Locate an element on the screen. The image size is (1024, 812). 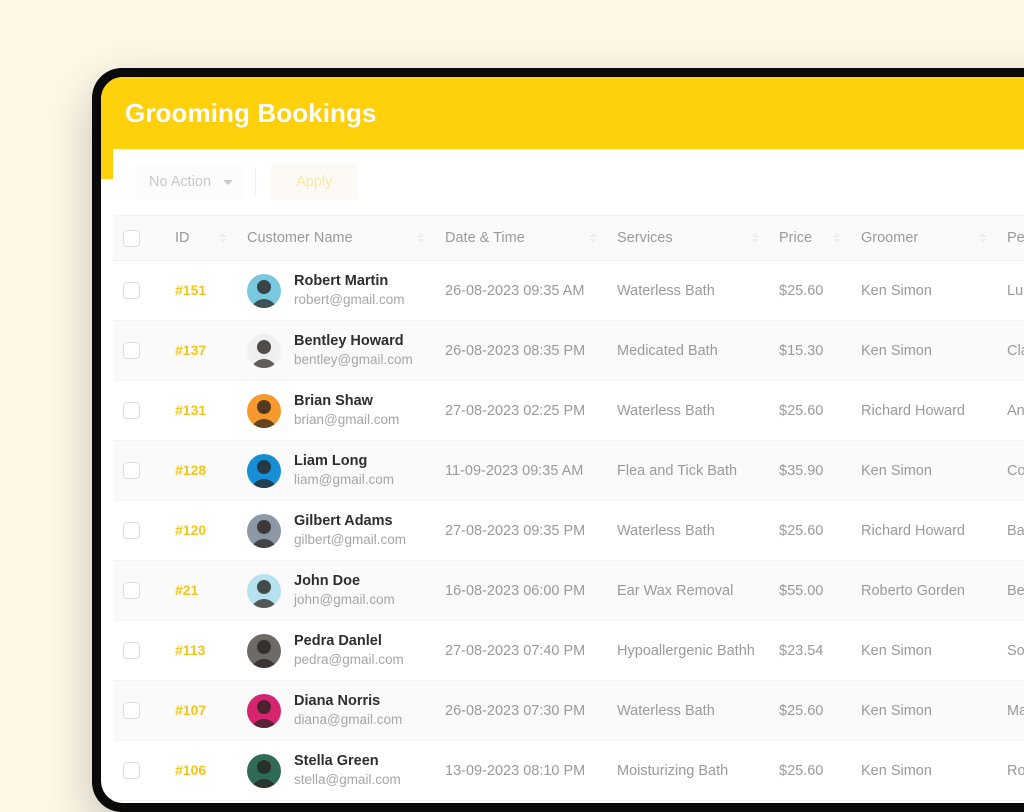
header-pet-label: Pet is located at coordinates (1015, 238).